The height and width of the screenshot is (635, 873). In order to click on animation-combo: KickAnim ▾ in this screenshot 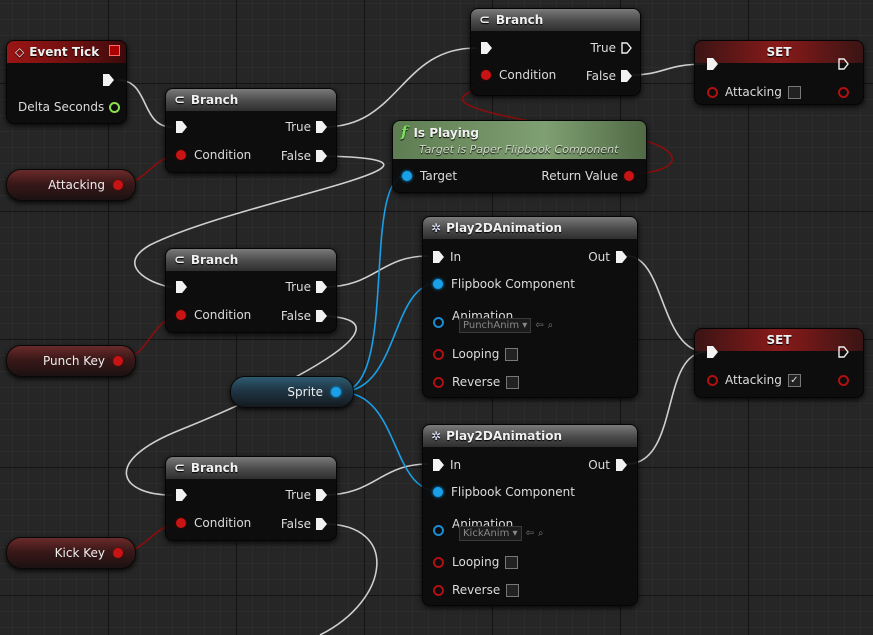, I will do `click(490, 533)`.